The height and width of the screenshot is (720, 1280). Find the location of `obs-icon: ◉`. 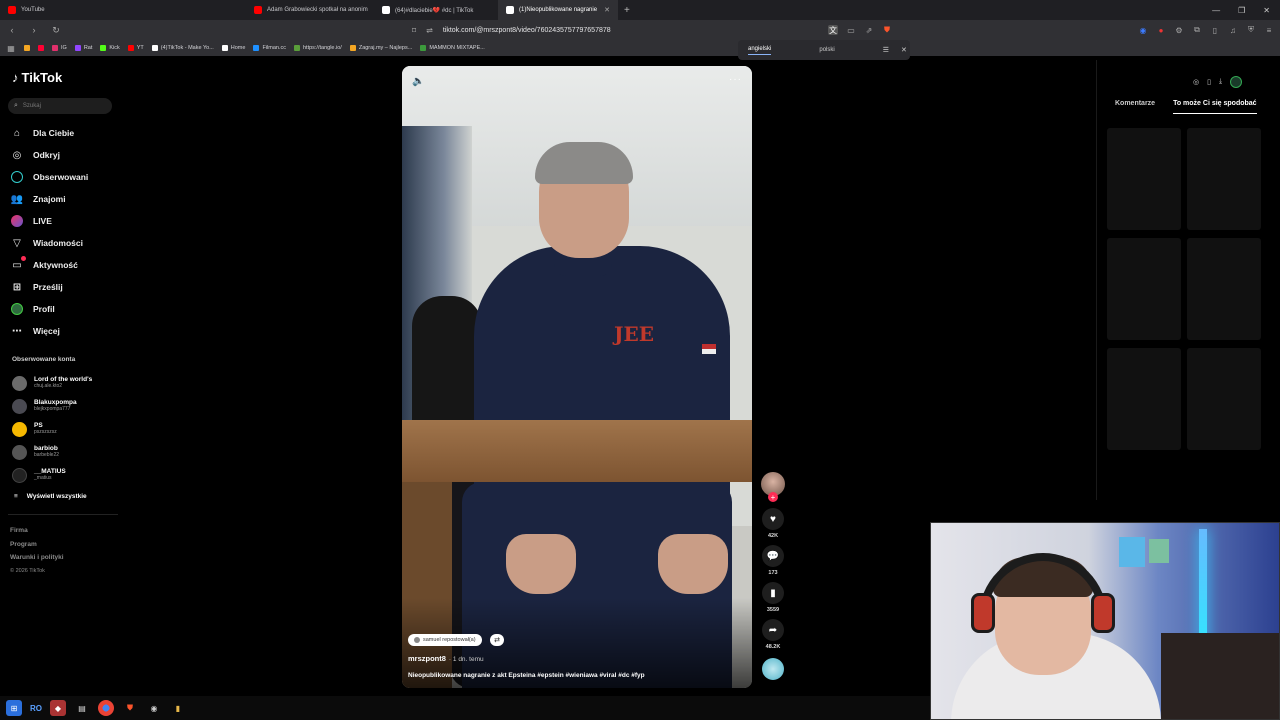

obs-icon: ◉ is located at coordinates (154, 708).